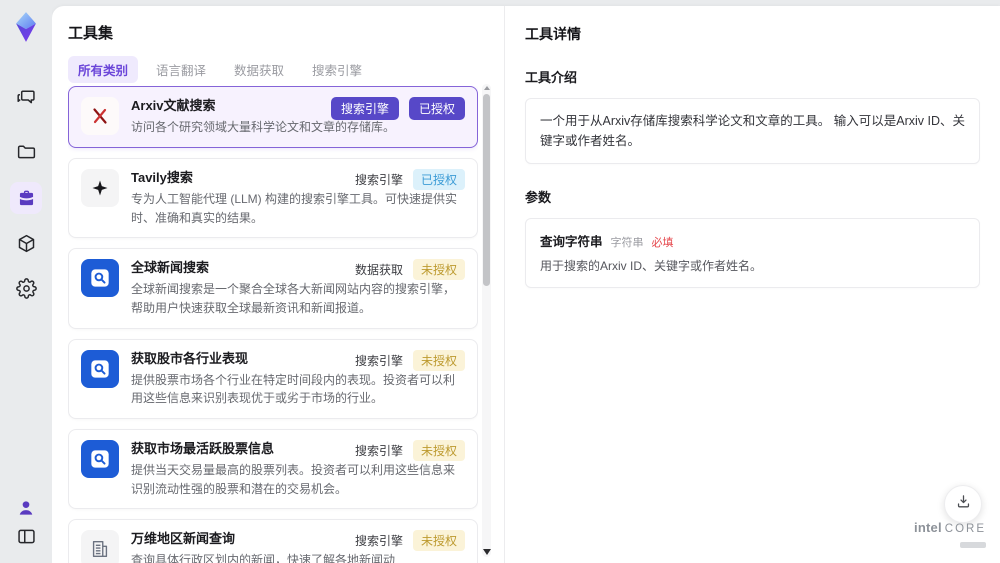  What do you see at coordinates (273, 541) in the screenshot?
I see `tool-card-regional-news: 万维地区新闻查询 查询具体行政区划内的新闻，快速了解各地新闻动 搜索引擎 未授权` at bounding box center [273, 541].